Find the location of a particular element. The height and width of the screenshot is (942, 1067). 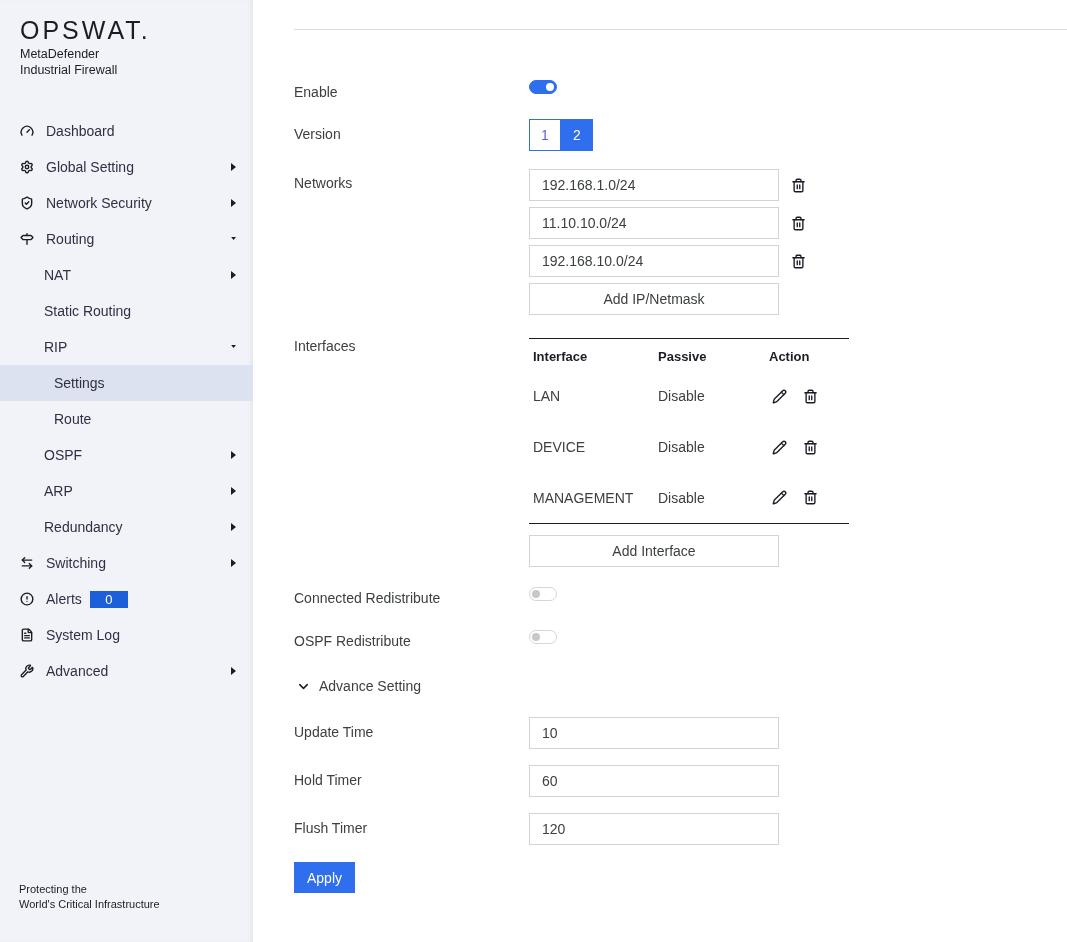

input-field: 192.168.10.0/24 is located at coordinates (654, 261).